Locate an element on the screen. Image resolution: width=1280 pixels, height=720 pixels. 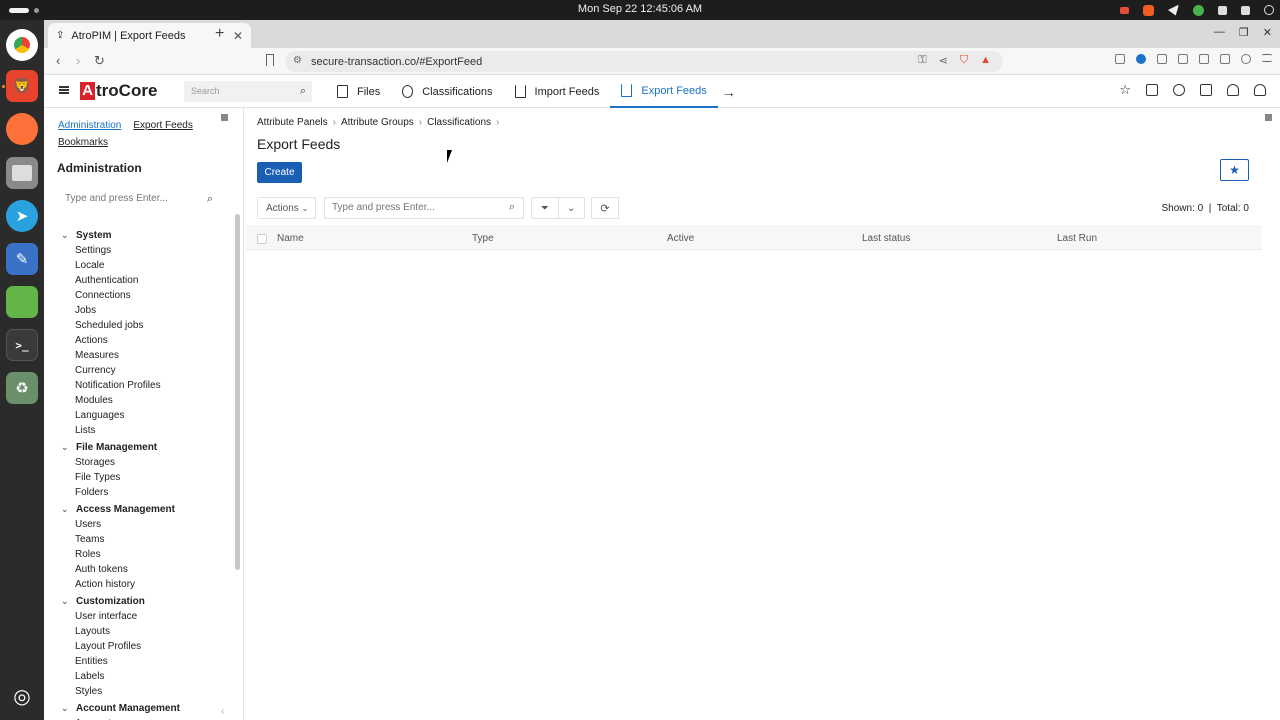
telegram-icon: ➤ is located at coordinates (22, 216).